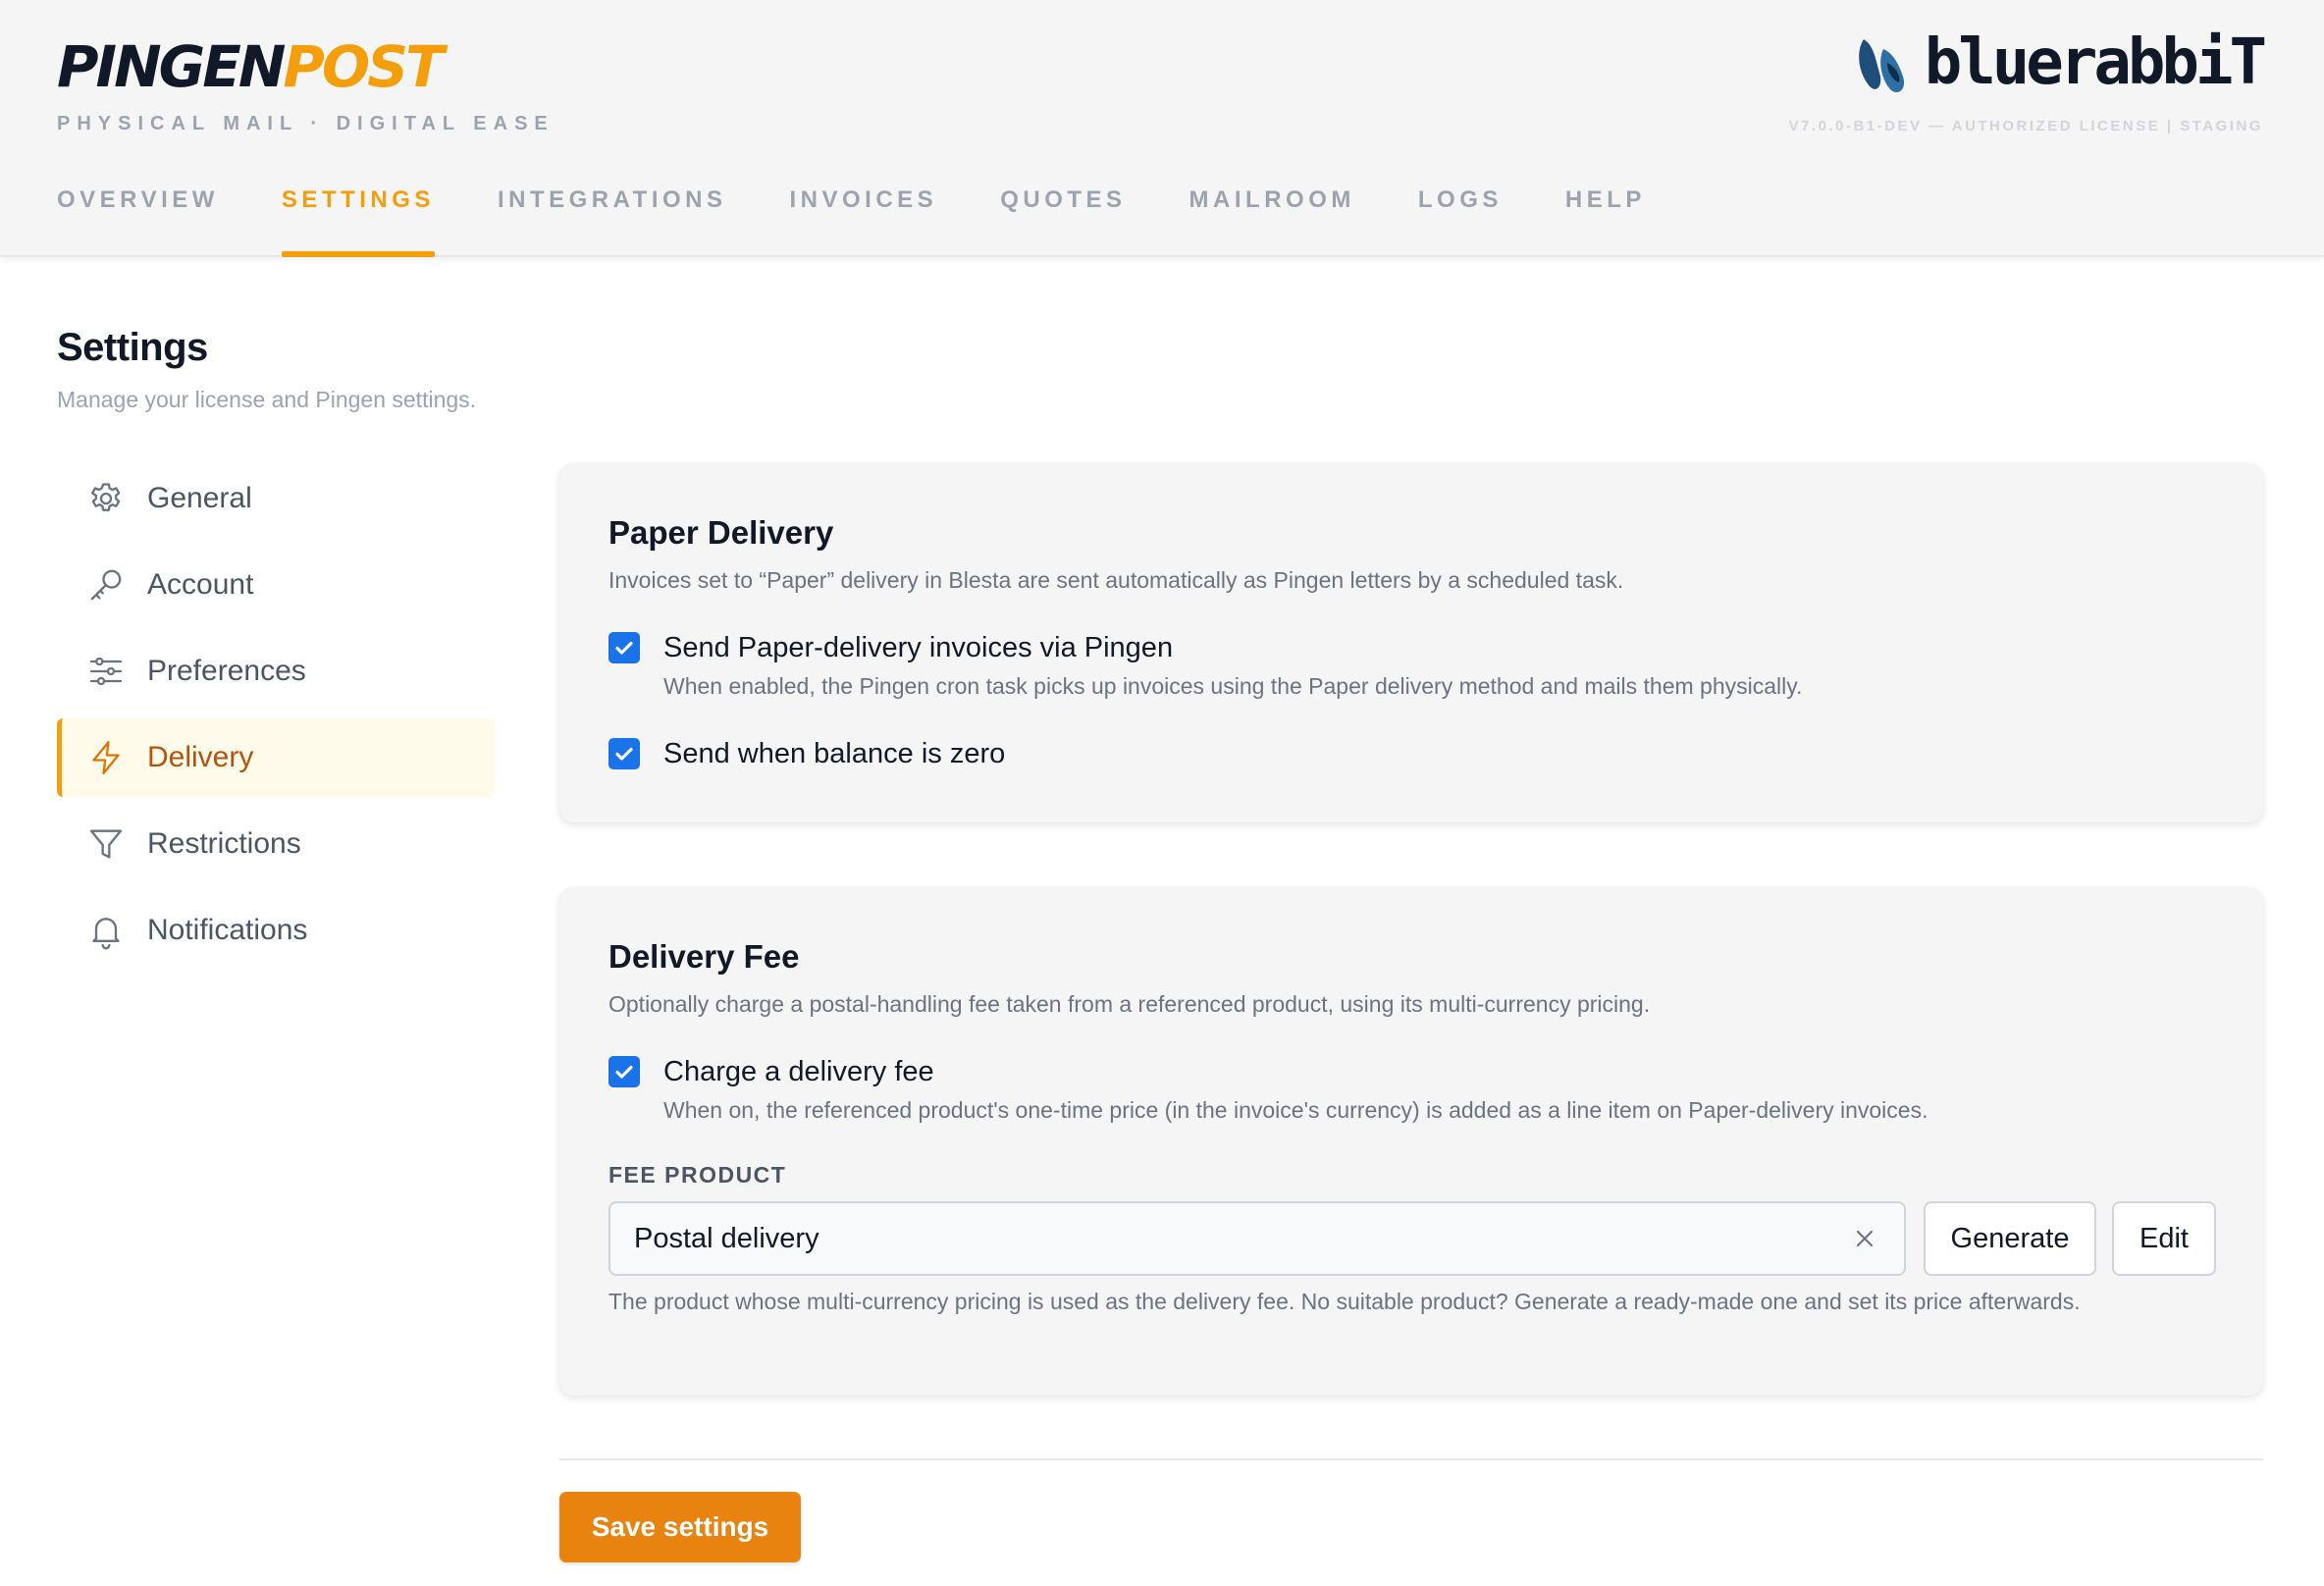 This screenshot has width=2324, height=1586. I want to click on nav-tab-overview: OVERVIEW, so click(138, 220).